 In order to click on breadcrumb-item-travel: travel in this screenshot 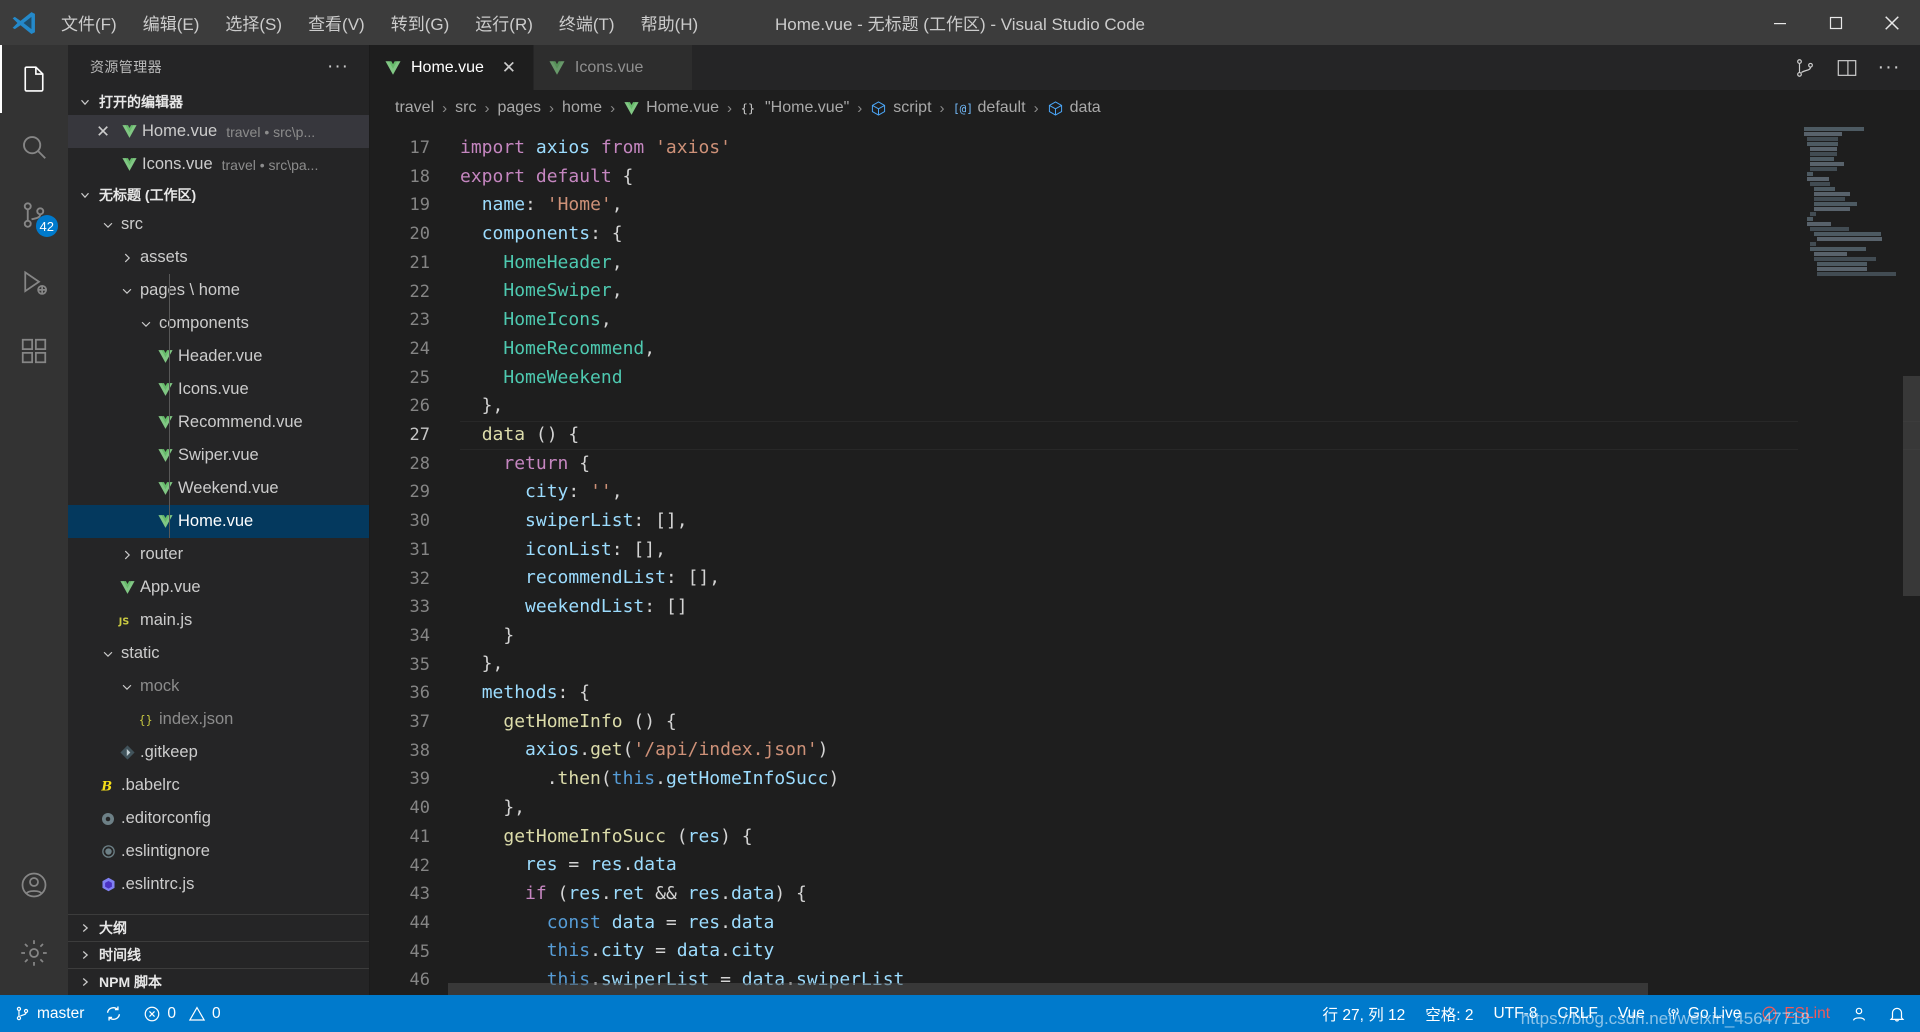, I will do `click(414, 108)`.